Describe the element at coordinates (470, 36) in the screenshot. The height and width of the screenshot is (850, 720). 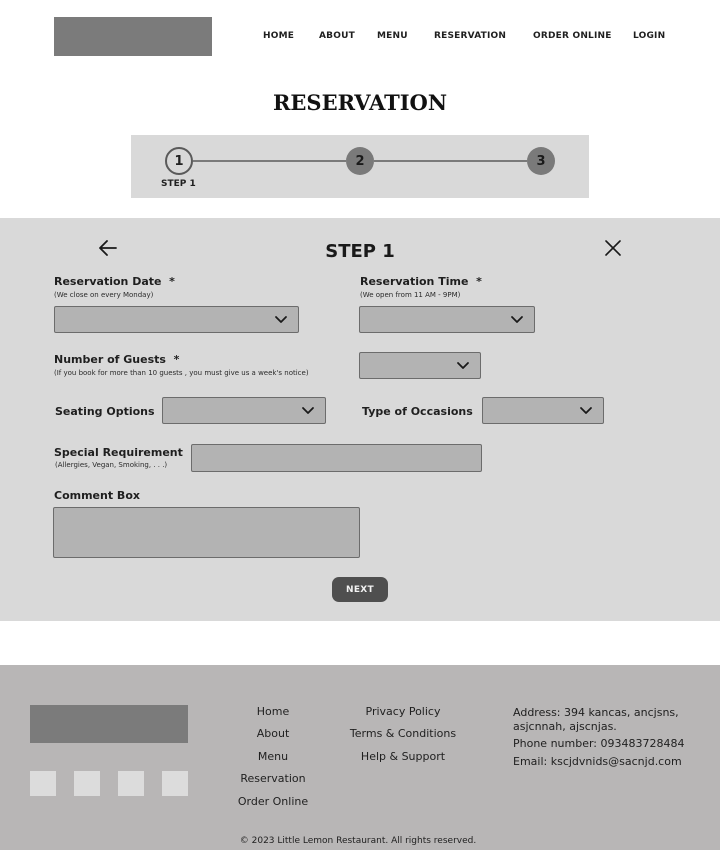
I see `nav-reservation: RESERVATION` at that location.